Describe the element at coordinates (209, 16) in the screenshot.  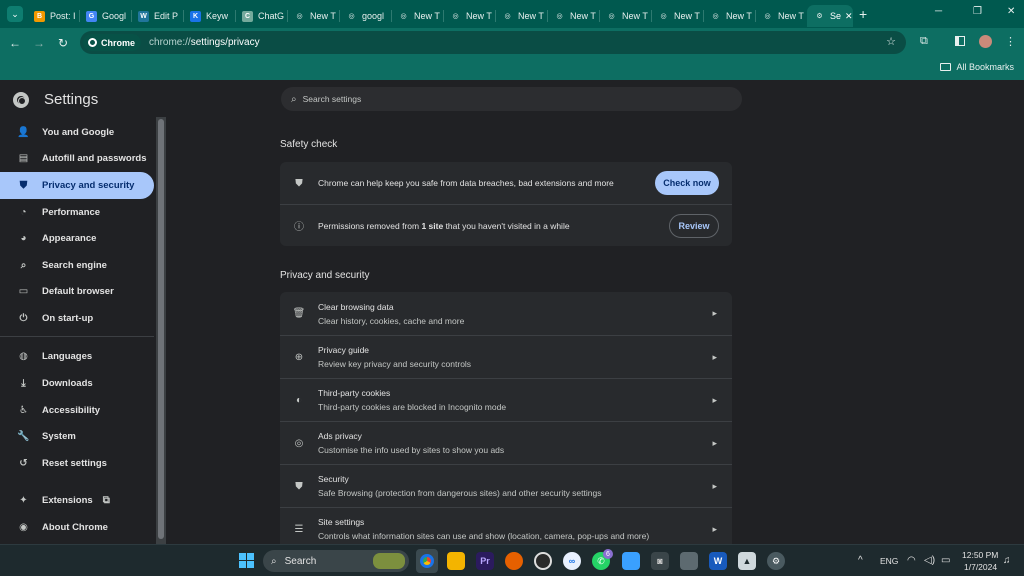
I see `browser-tab: K Keyw` at that location.